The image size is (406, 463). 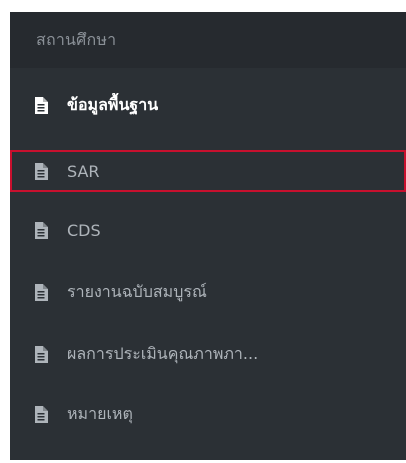 I want to click on sidebar-item-label: ข้อมูลพื้นฐาน, so click(x=113, y=104).